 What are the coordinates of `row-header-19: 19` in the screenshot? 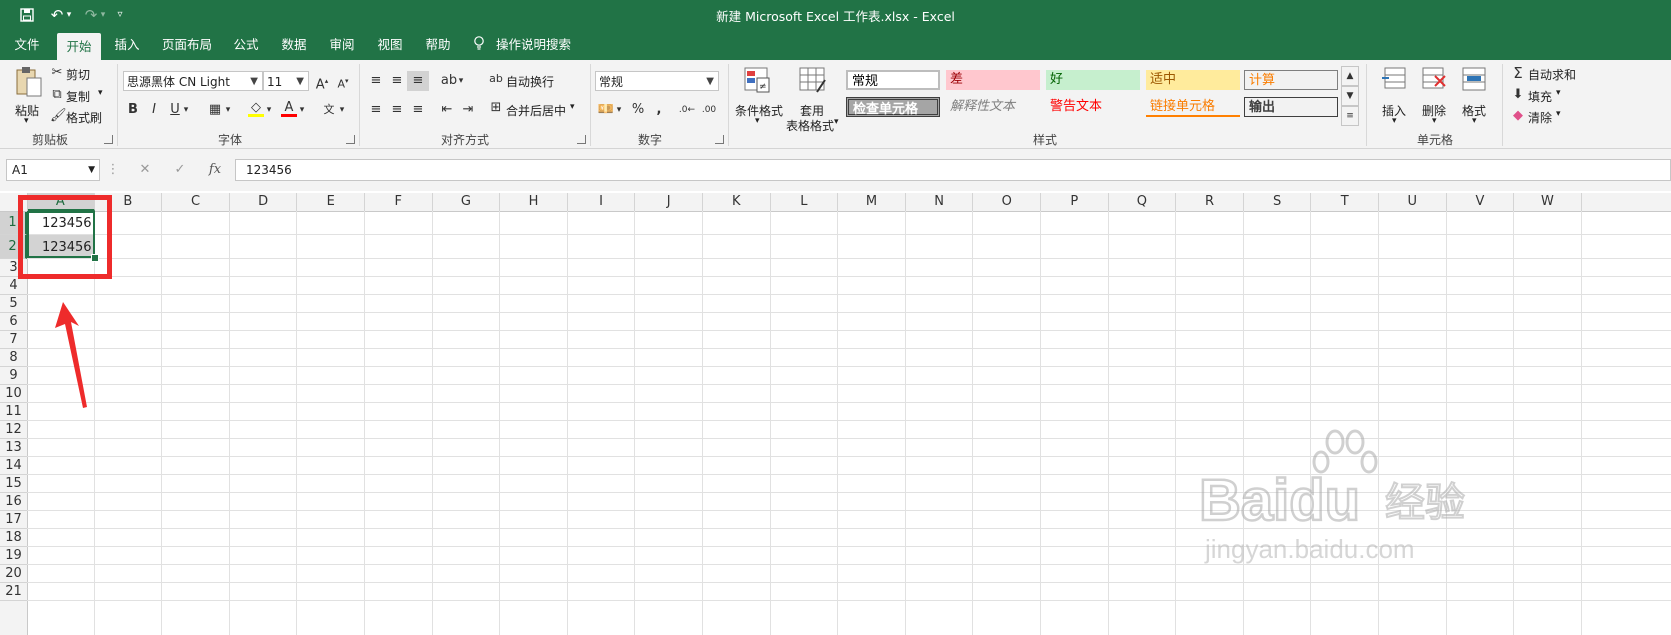 It's located at (13, 556).